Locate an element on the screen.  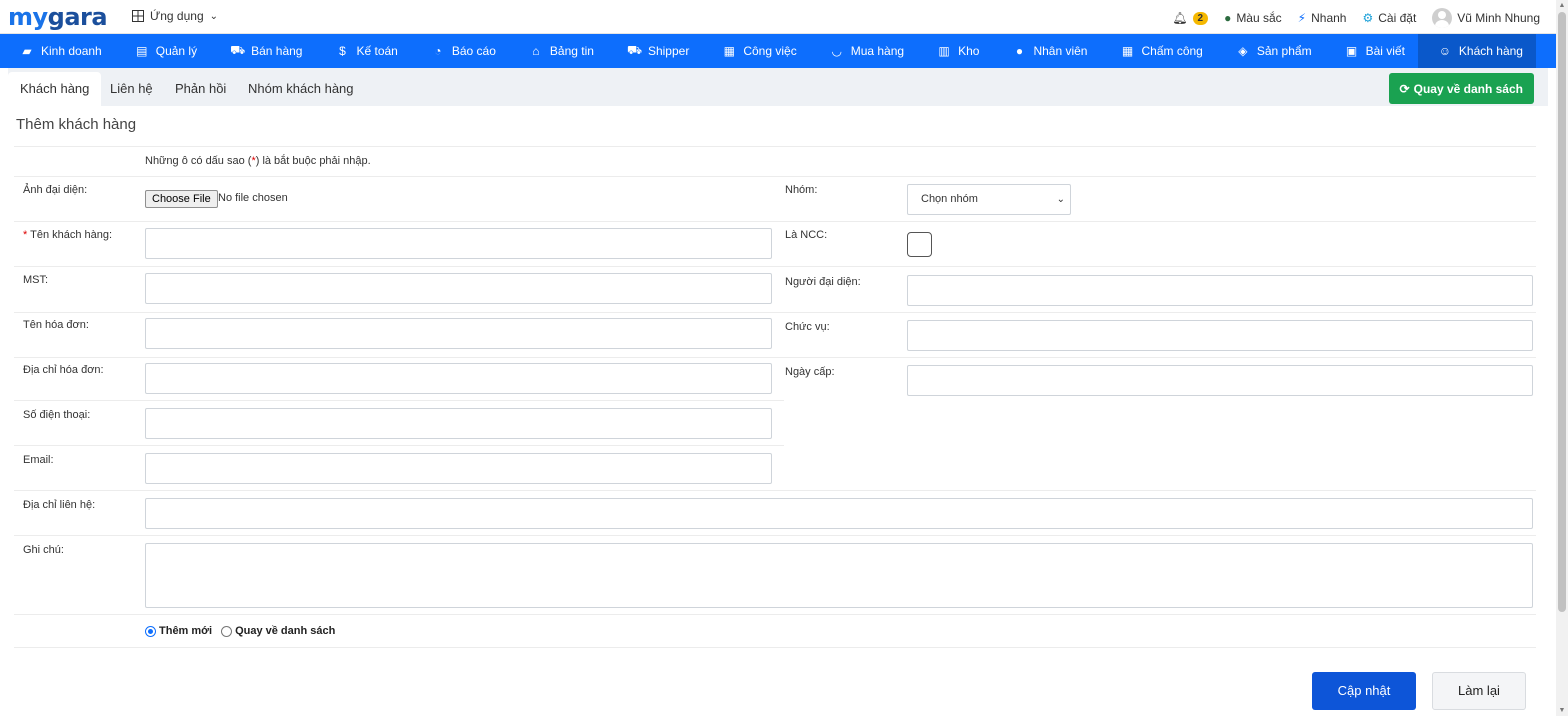
avatar-label: Ảnh đại diện: is located at coordinates (55, 190).